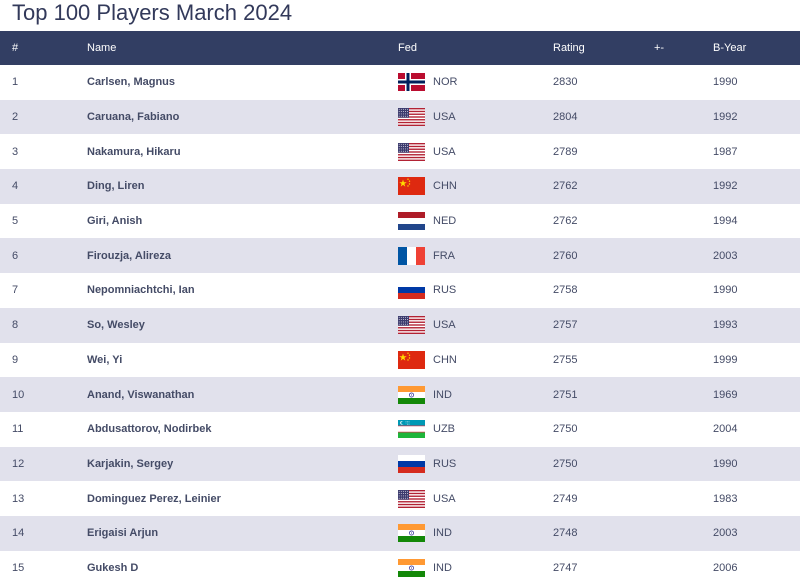 The height and width of the screenshot is (585, 800). Describe the element at coordinates (242, 48) in the screenshot. I see `header-name: Name` at that location.